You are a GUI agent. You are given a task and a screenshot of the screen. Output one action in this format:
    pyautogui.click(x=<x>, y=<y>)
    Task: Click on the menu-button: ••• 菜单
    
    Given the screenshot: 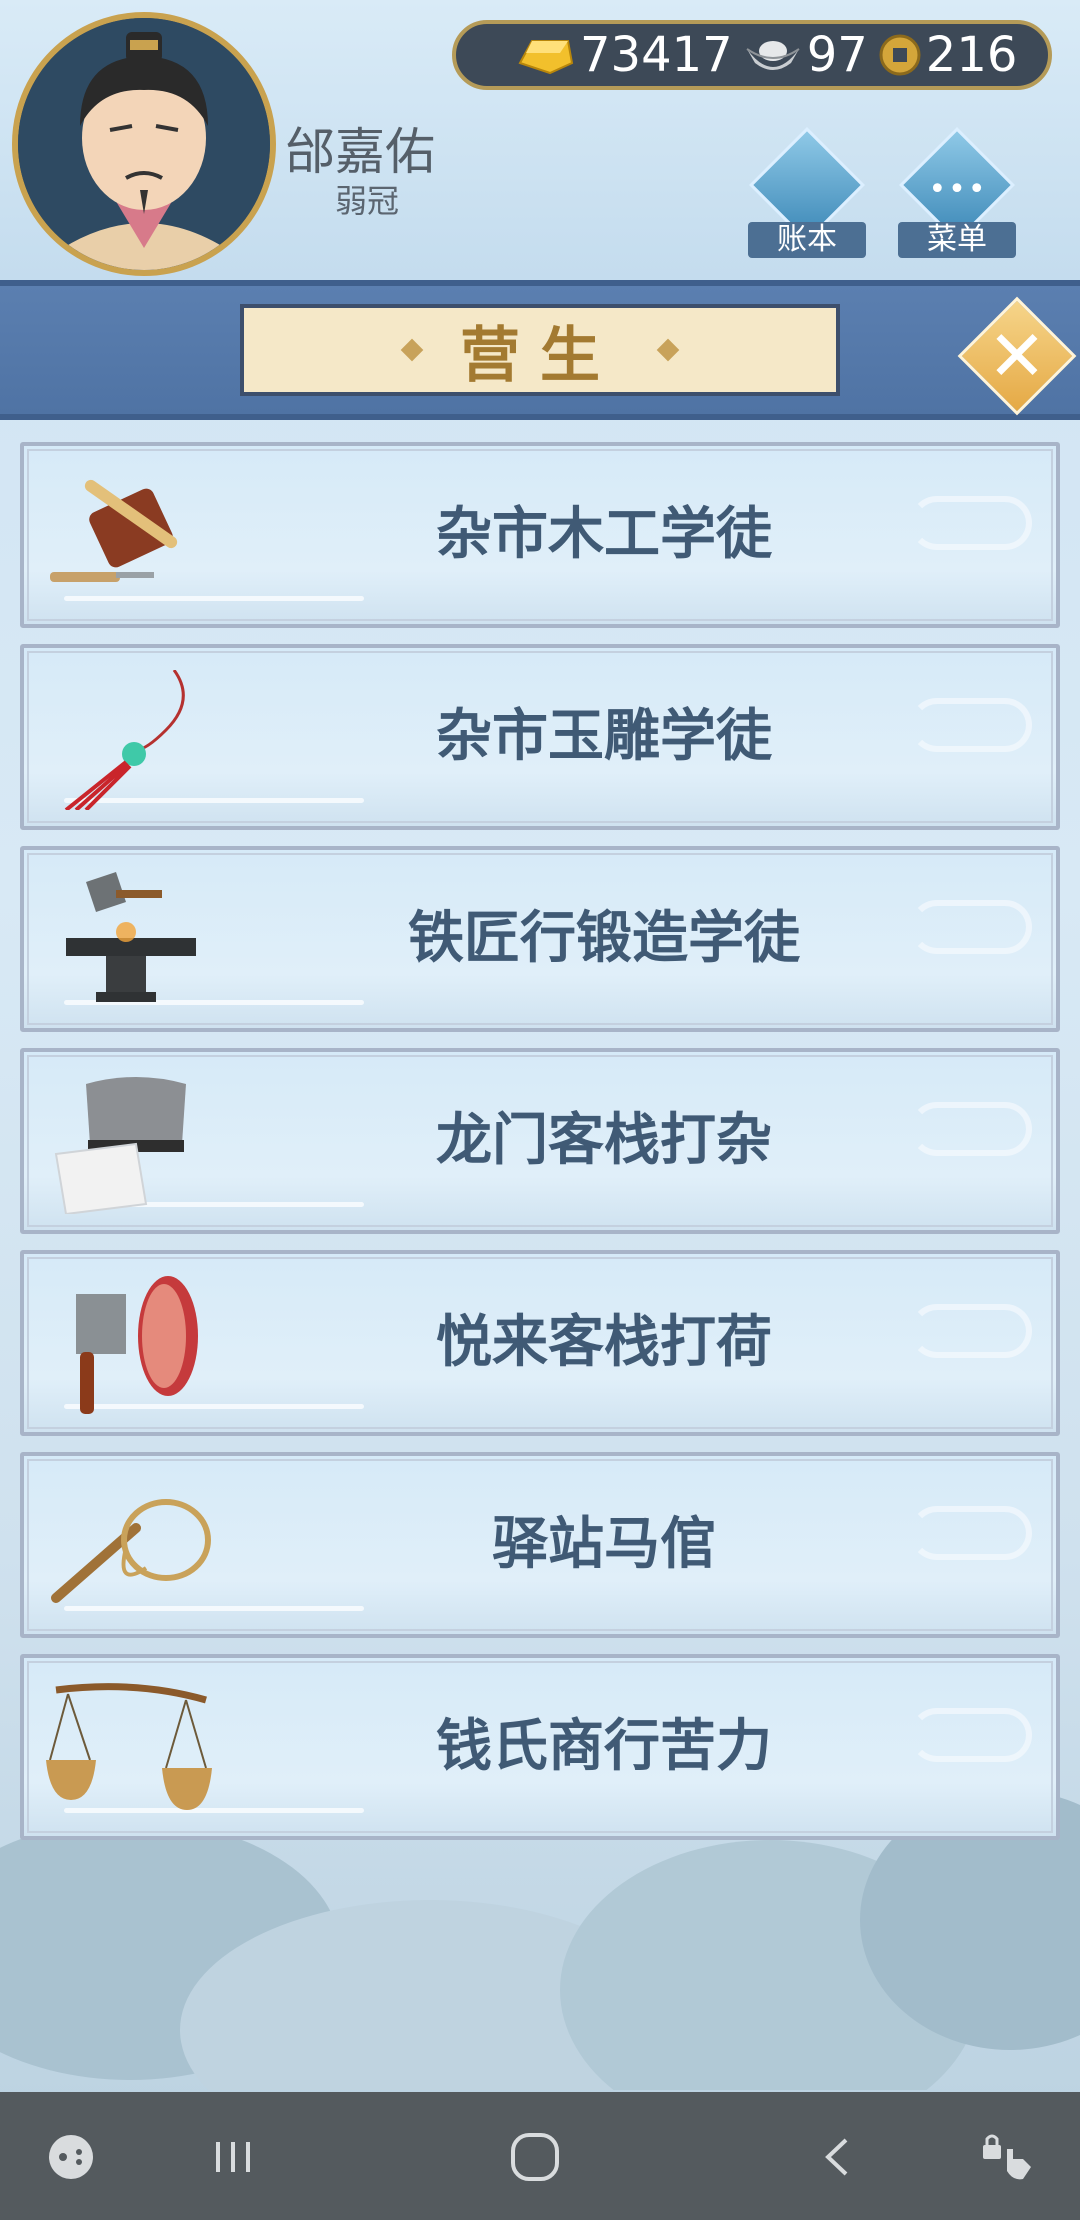 What is the action you would take?
    pyautogui.click(x=957, y=192)
    